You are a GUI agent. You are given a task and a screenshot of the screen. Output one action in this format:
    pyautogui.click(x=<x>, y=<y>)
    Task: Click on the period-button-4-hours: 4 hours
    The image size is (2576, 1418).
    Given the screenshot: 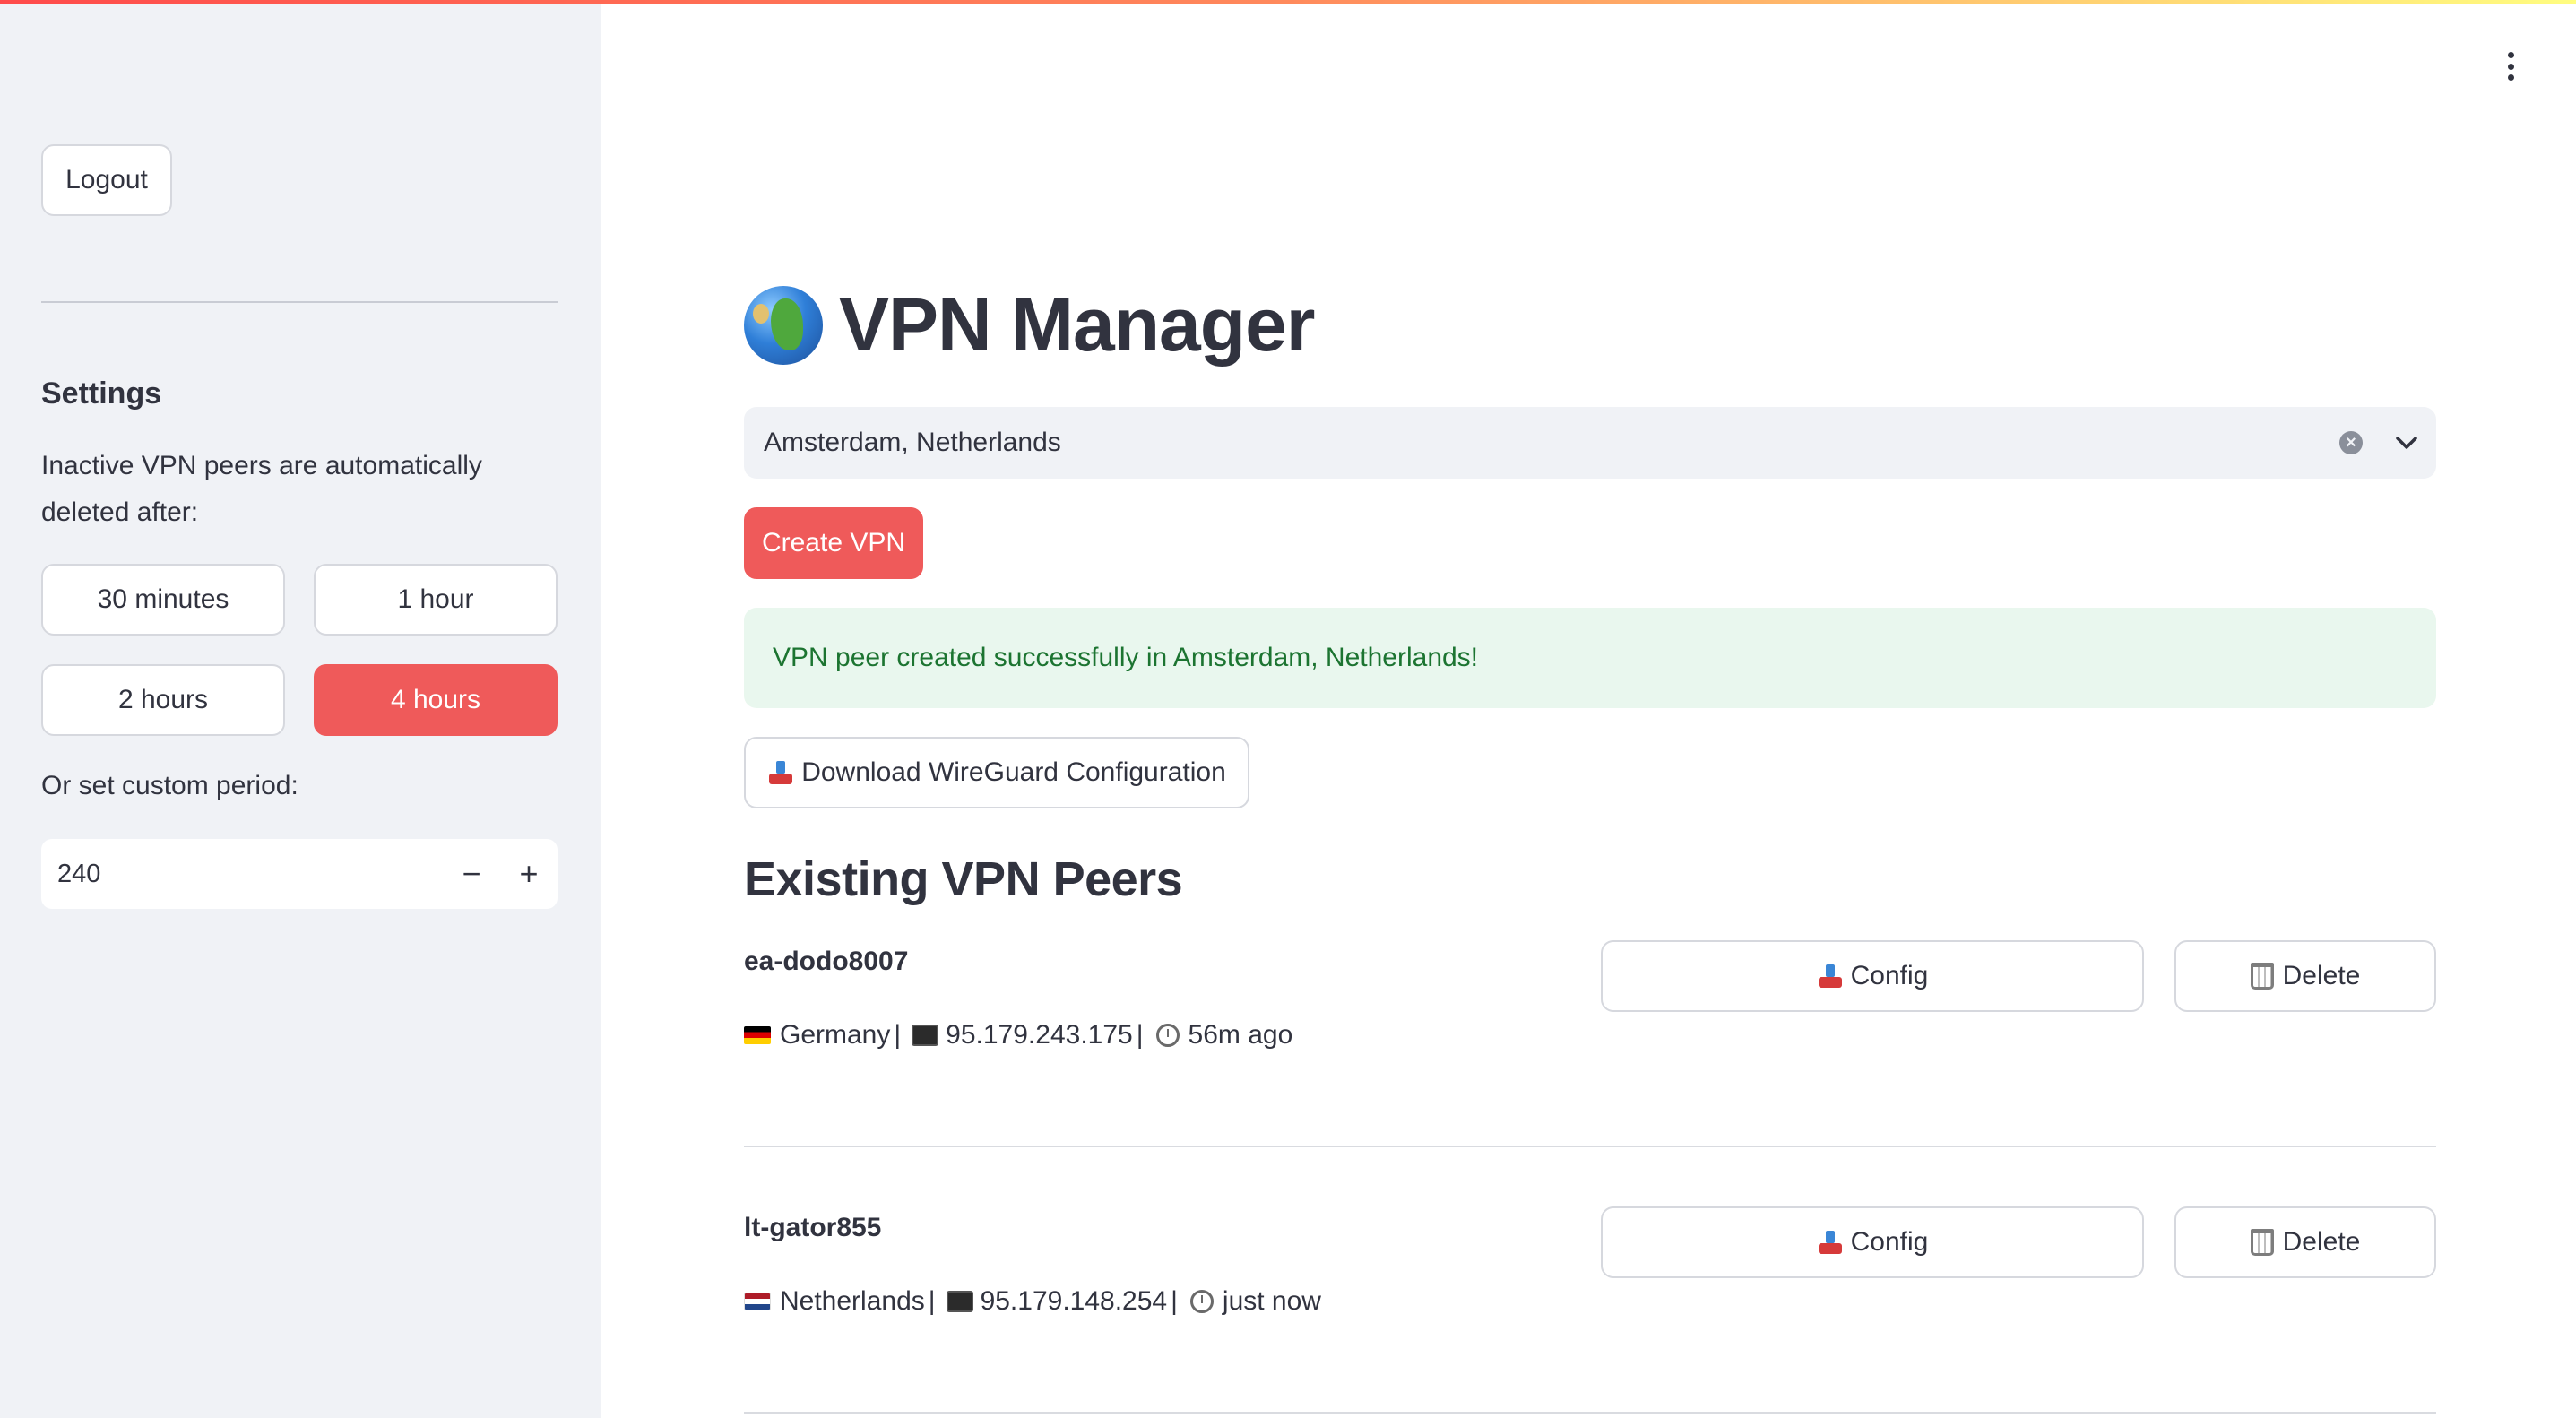 What is the action you would take?
    pyautogui.click(x=436, y=700)
    